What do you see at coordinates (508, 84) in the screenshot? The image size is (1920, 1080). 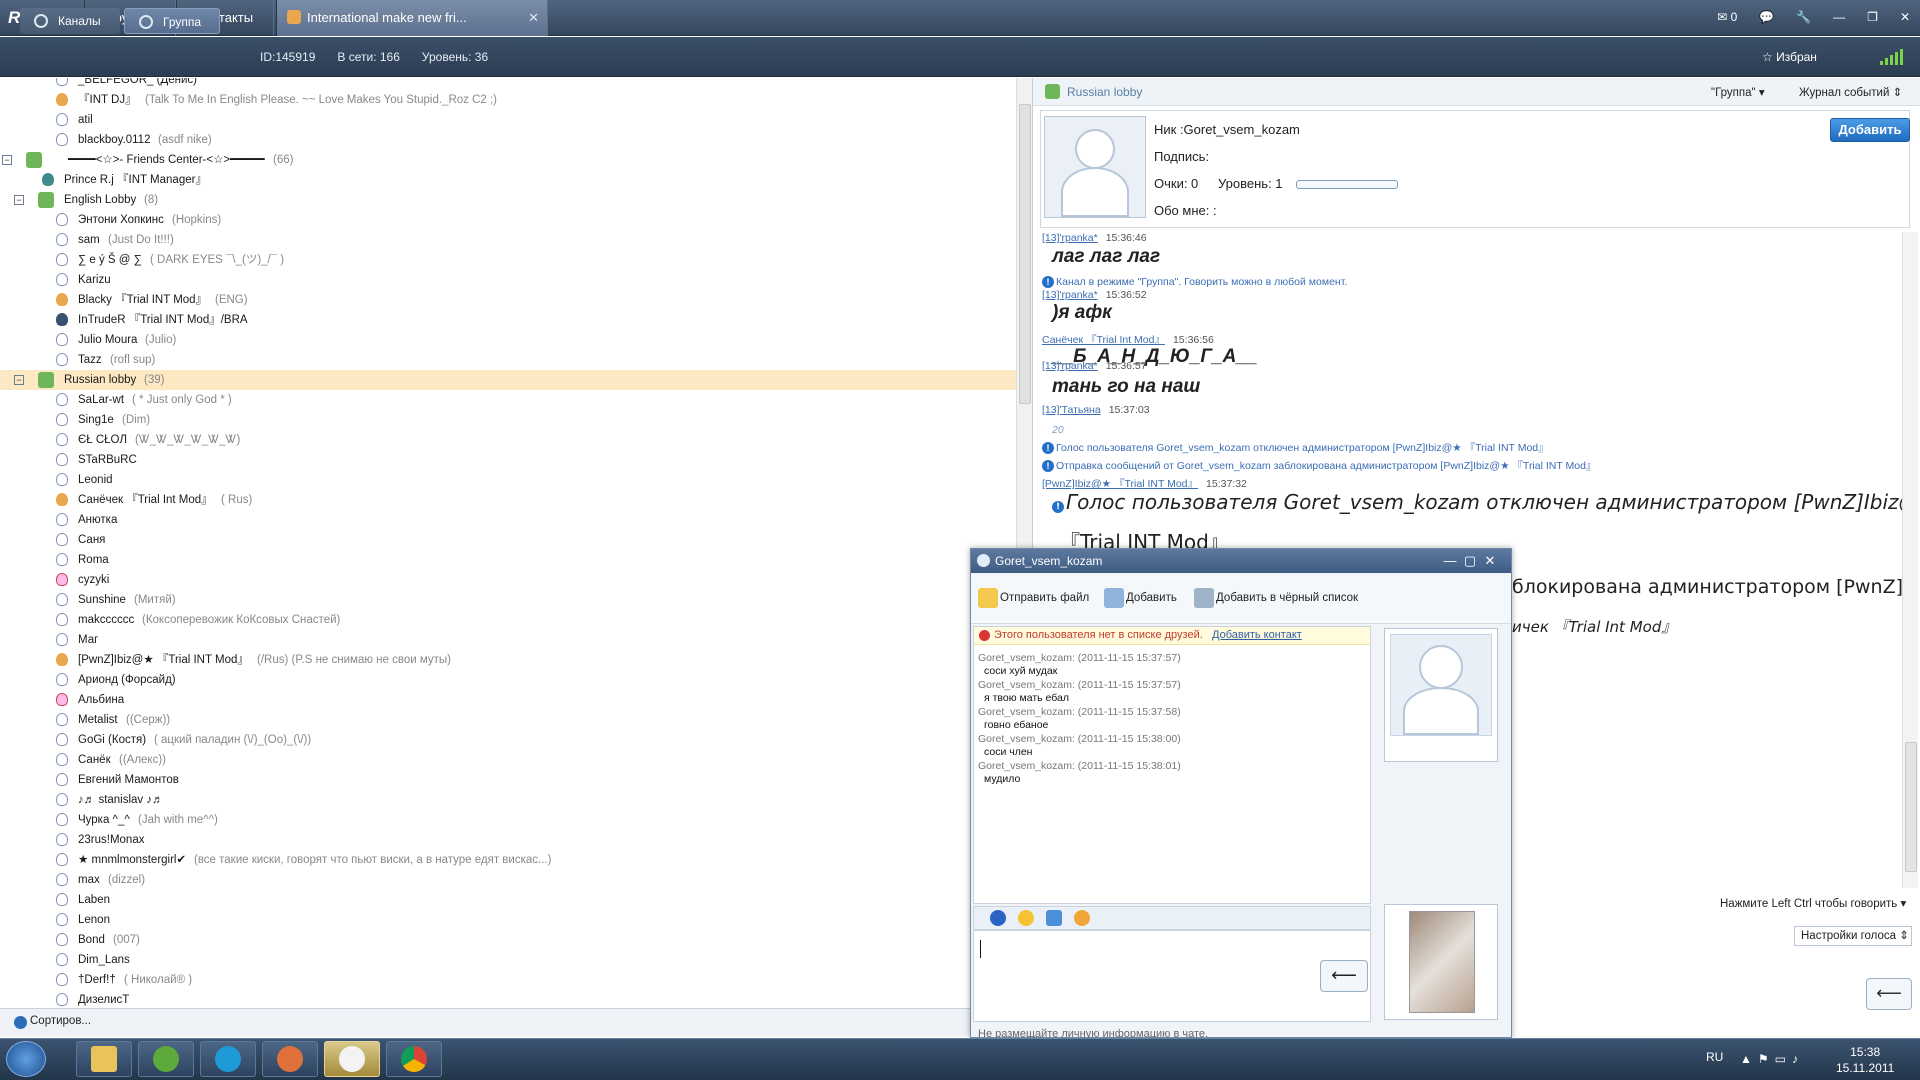 I see `channel-user: _BELFEGOR_ (Денис)` at bounding box center [508, 84].